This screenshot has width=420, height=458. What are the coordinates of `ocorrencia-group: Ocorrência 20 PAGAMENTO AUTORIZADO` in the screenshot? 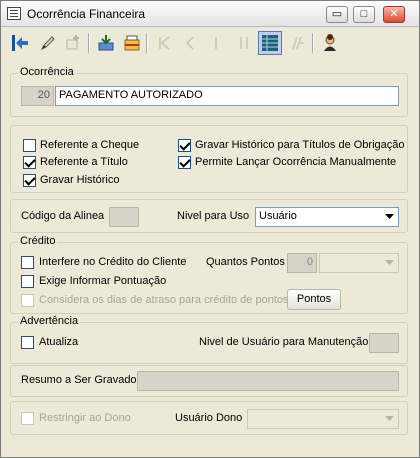 It's located at (209, 91).